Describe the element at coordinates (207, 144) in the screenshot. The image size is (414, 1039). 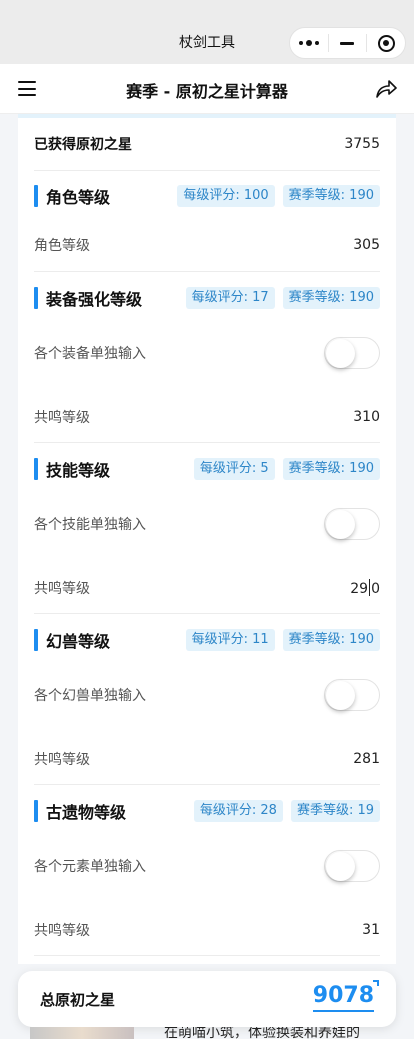
I see `obtained-row: 已获得原初之星 3755` at that location.